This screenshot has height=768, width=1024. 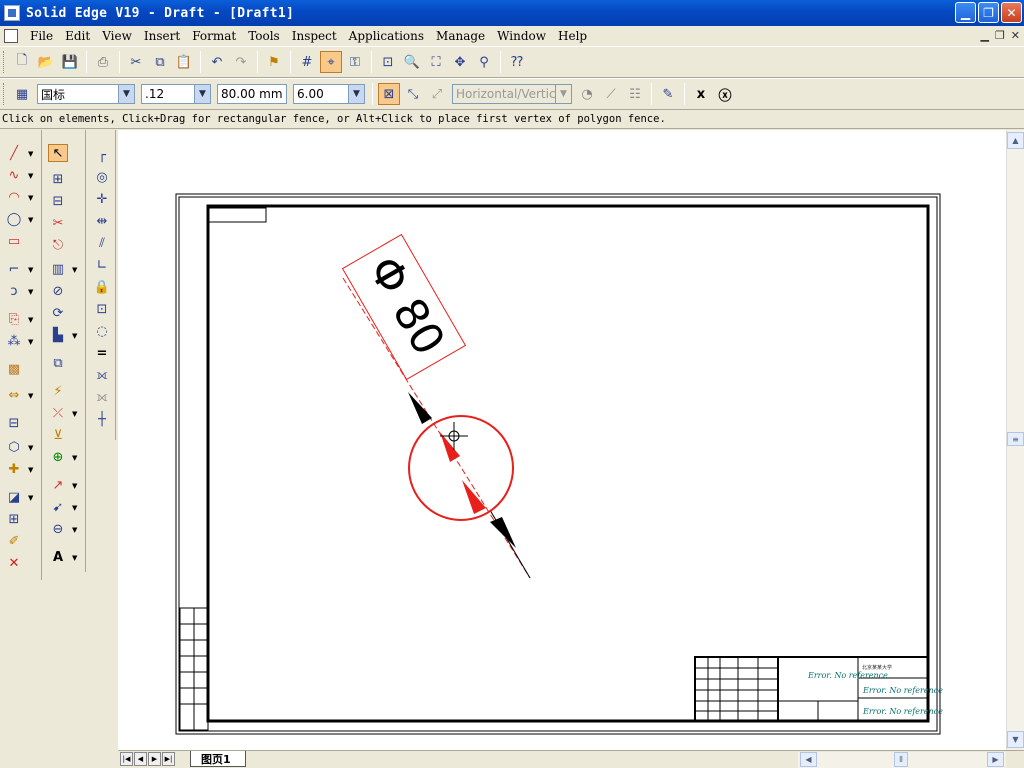 What do you see at coordinates (12, 13) in the screenshot?
I see `solid-edge-app-icon` at bounding box center [12, 13].